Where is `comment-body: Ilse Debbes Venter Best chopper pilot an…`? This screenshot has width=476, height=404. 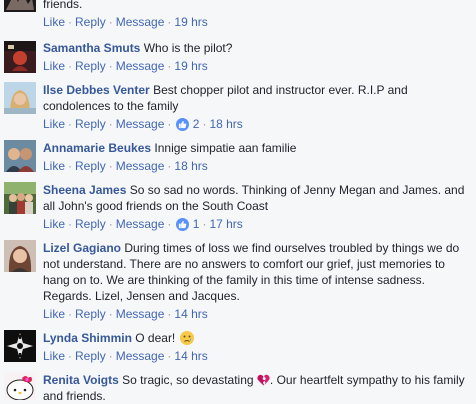
comment-body: Ilse Debbes Venter Best chopper pilot an… is located at coordinates (256, 98).